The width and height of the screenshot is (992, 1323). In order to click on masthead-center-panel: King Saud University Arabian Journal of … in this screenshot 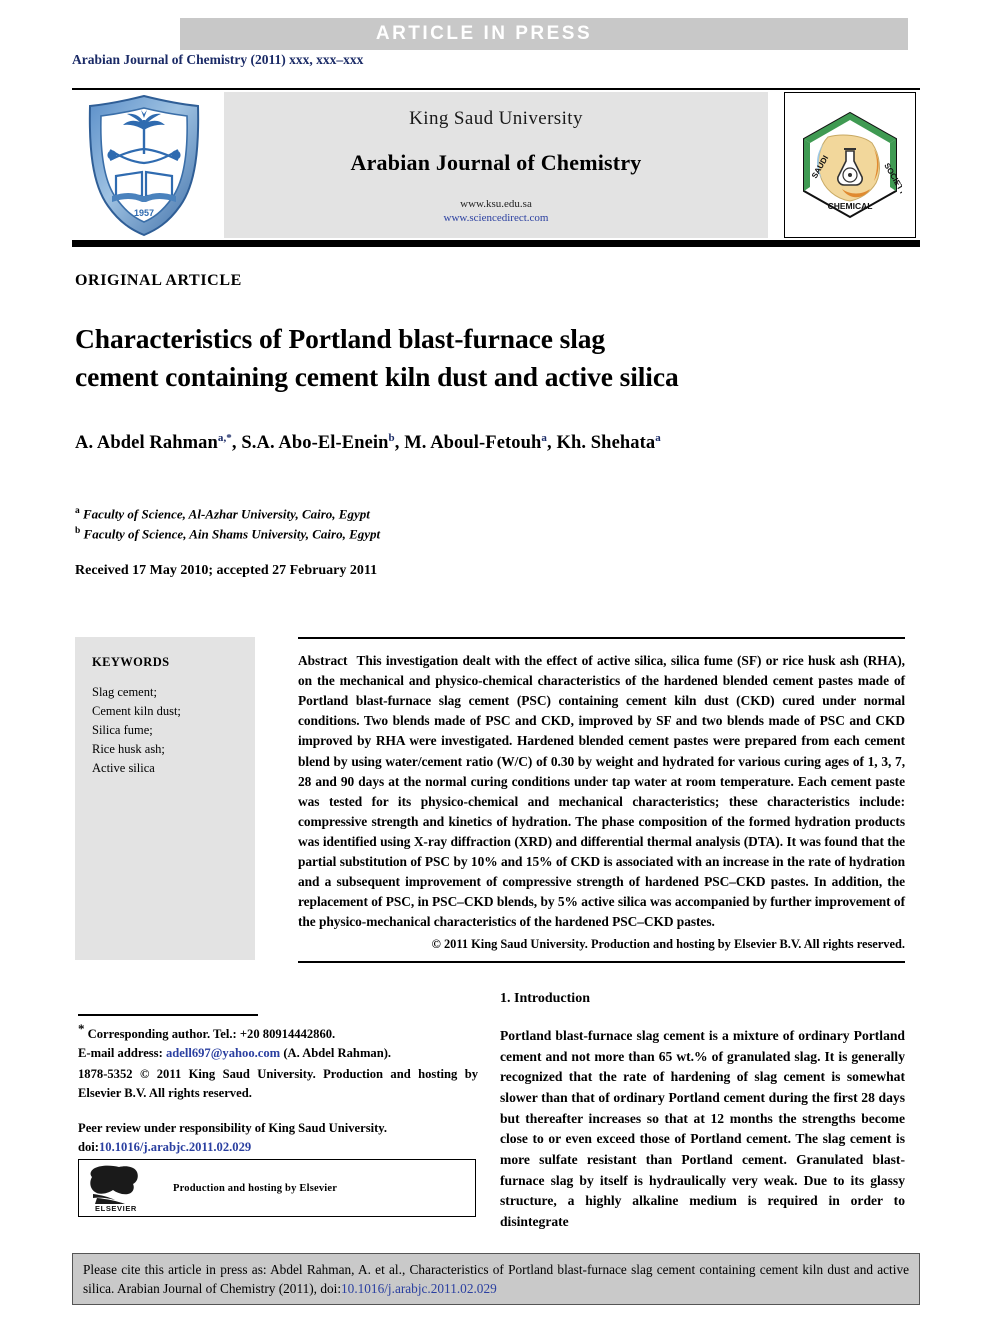, I will do `click(496, 165)`.